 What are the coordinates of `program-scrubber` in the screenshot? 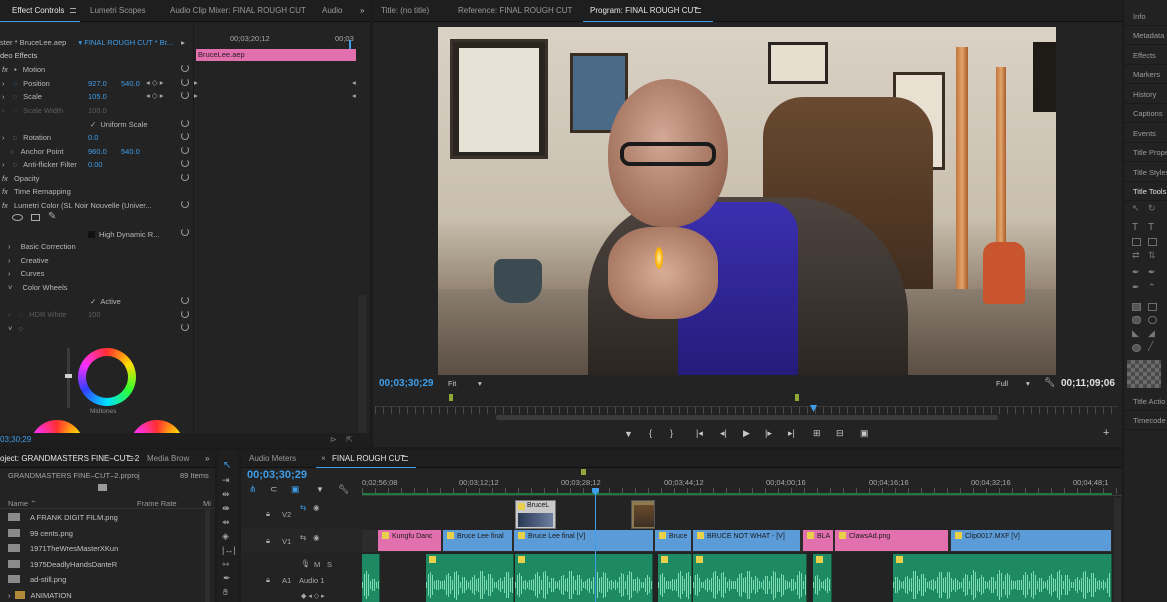 It's located at (746, 410).